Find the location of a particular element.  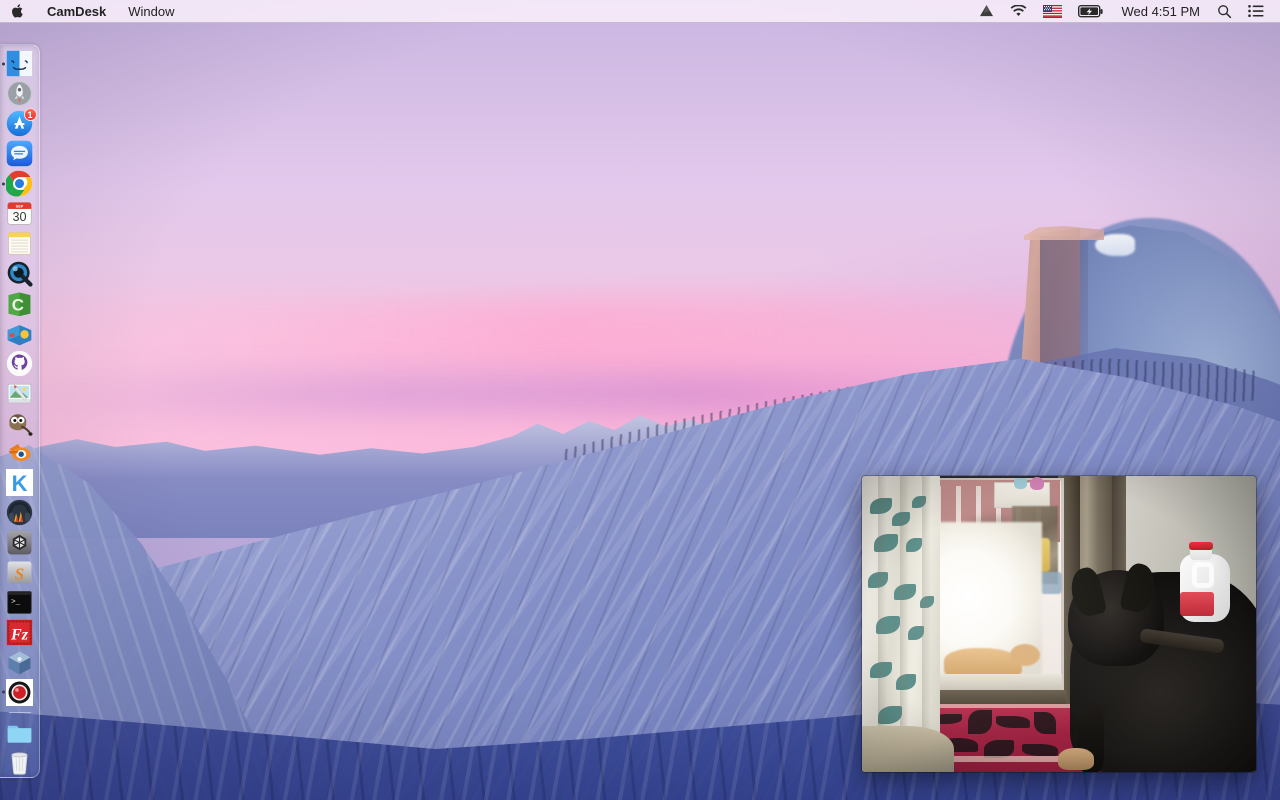

svg-text: C is located at coordinates (18, 304).